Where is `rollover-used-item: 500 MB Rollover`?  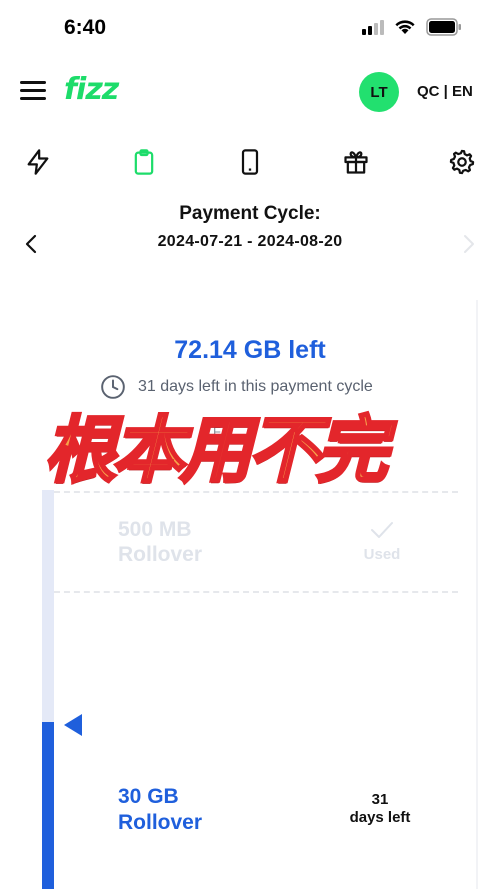
rollover-used-item: 500 MB Rollover is located at coordinates (160, 542).